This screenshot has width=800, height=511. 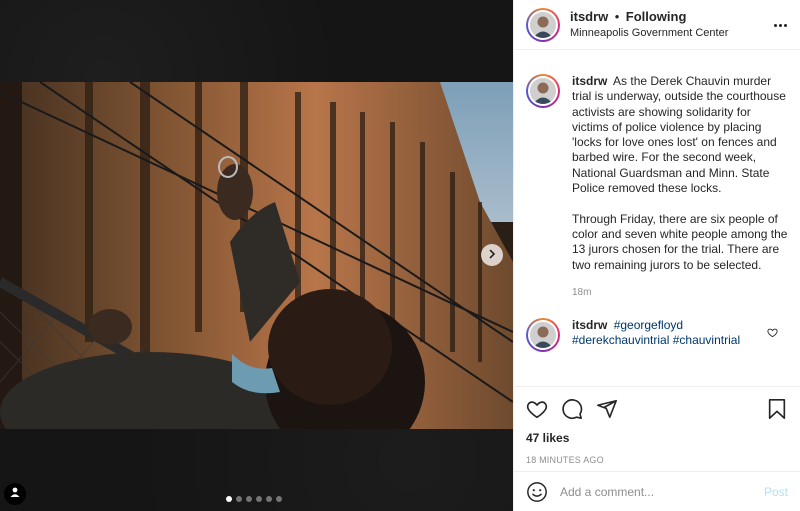 I want to click on chevron-right-icon, so click(x=492, y=255).